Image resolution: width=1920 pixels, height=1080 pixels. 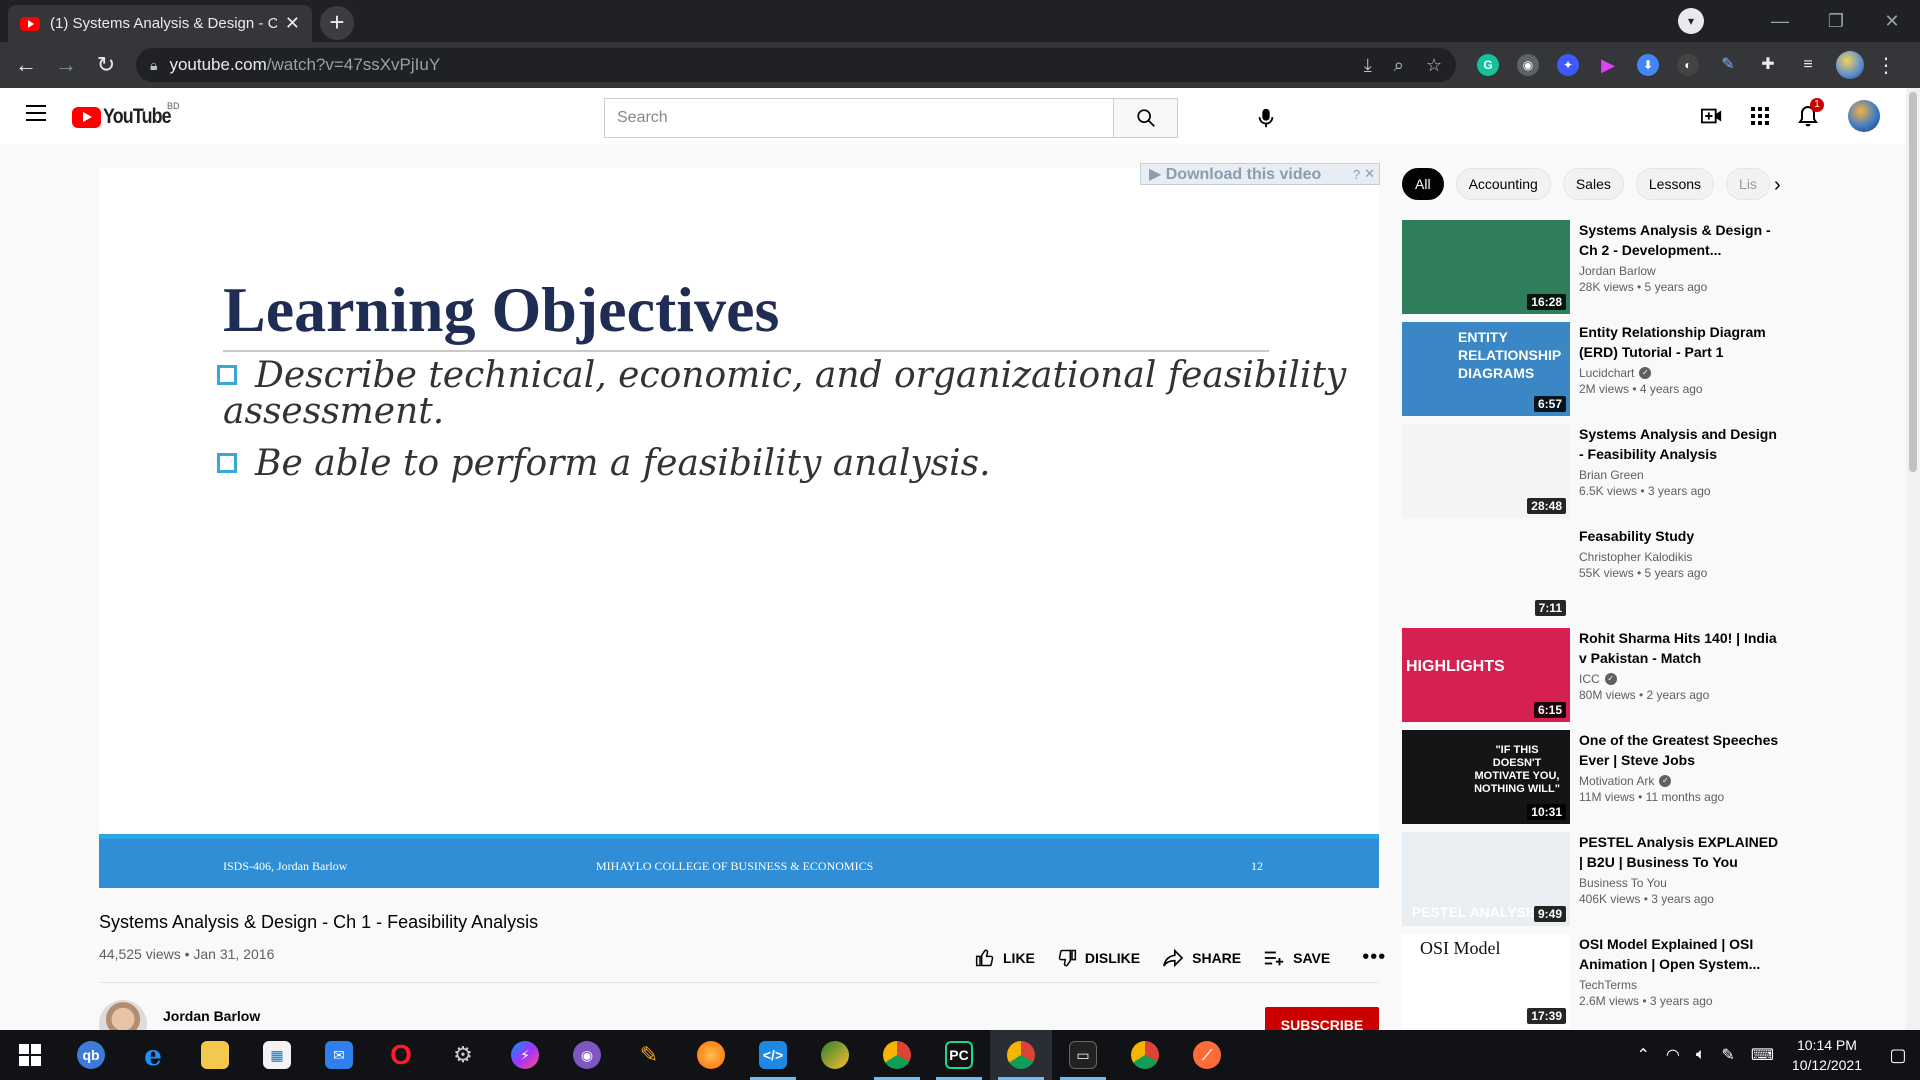 What do you see at coordinates (106, 65) in the screenshot?
I see `reload-icon: ↻` at bounding box center [106, 65].